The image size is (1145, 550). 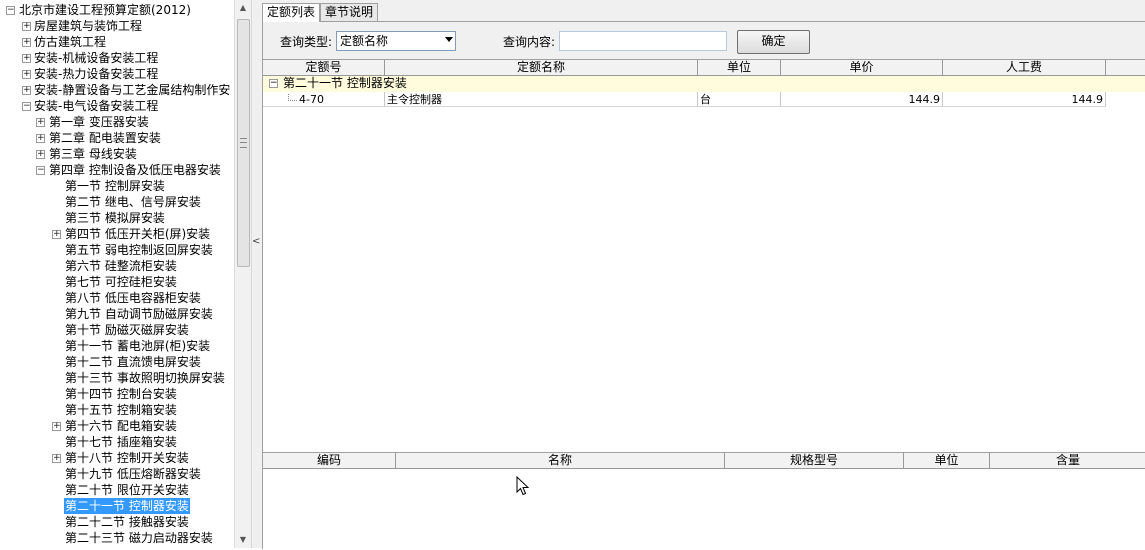 I want to click on tree-item-label: 安装-电气设备安装工程, so click(x=96, y=106).